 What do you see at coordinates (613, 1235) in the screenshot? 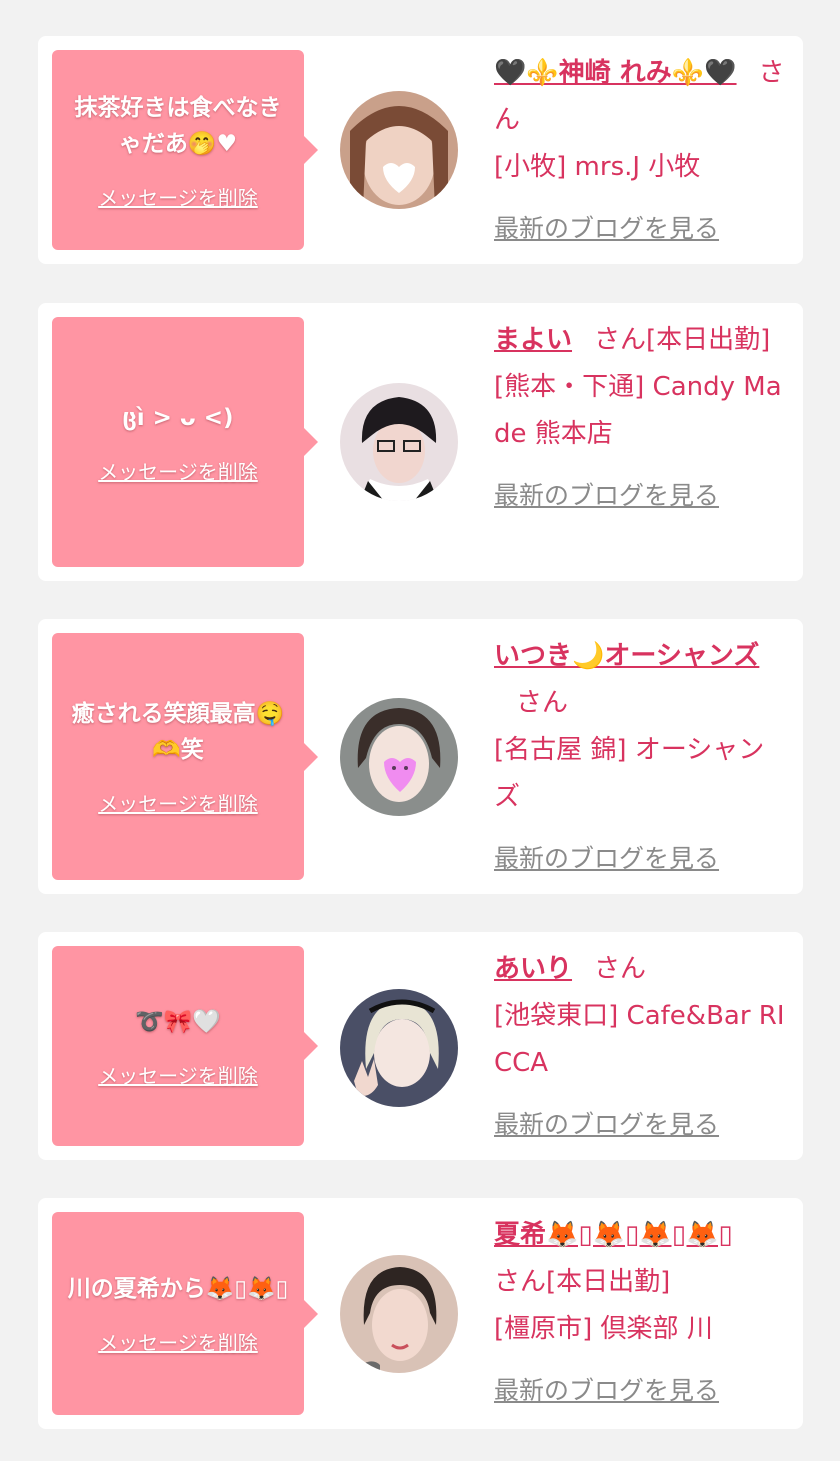
I see `cast-name-link: 夏希🦊▯🦊▯🦊▯🦊▯` at bounding box center [613, 1235].